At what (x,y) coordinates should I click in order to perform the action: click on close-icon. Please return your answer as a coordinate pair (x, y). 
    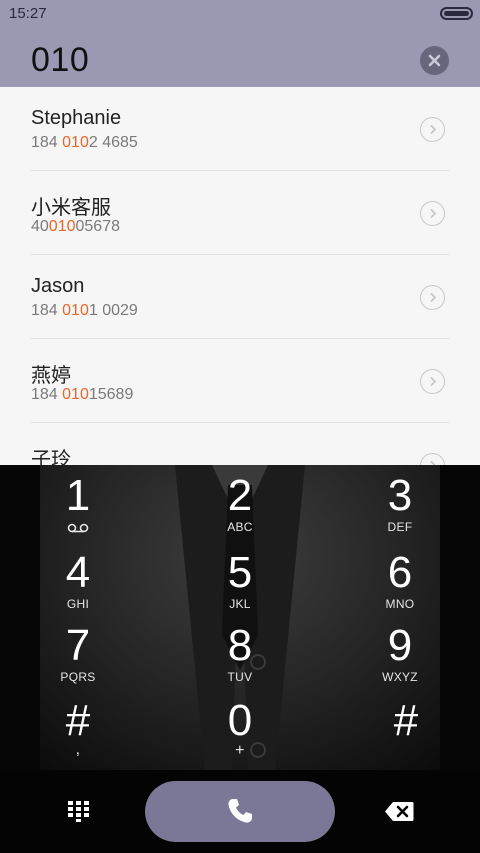
    Looking at the image, I should click on (434, 60).